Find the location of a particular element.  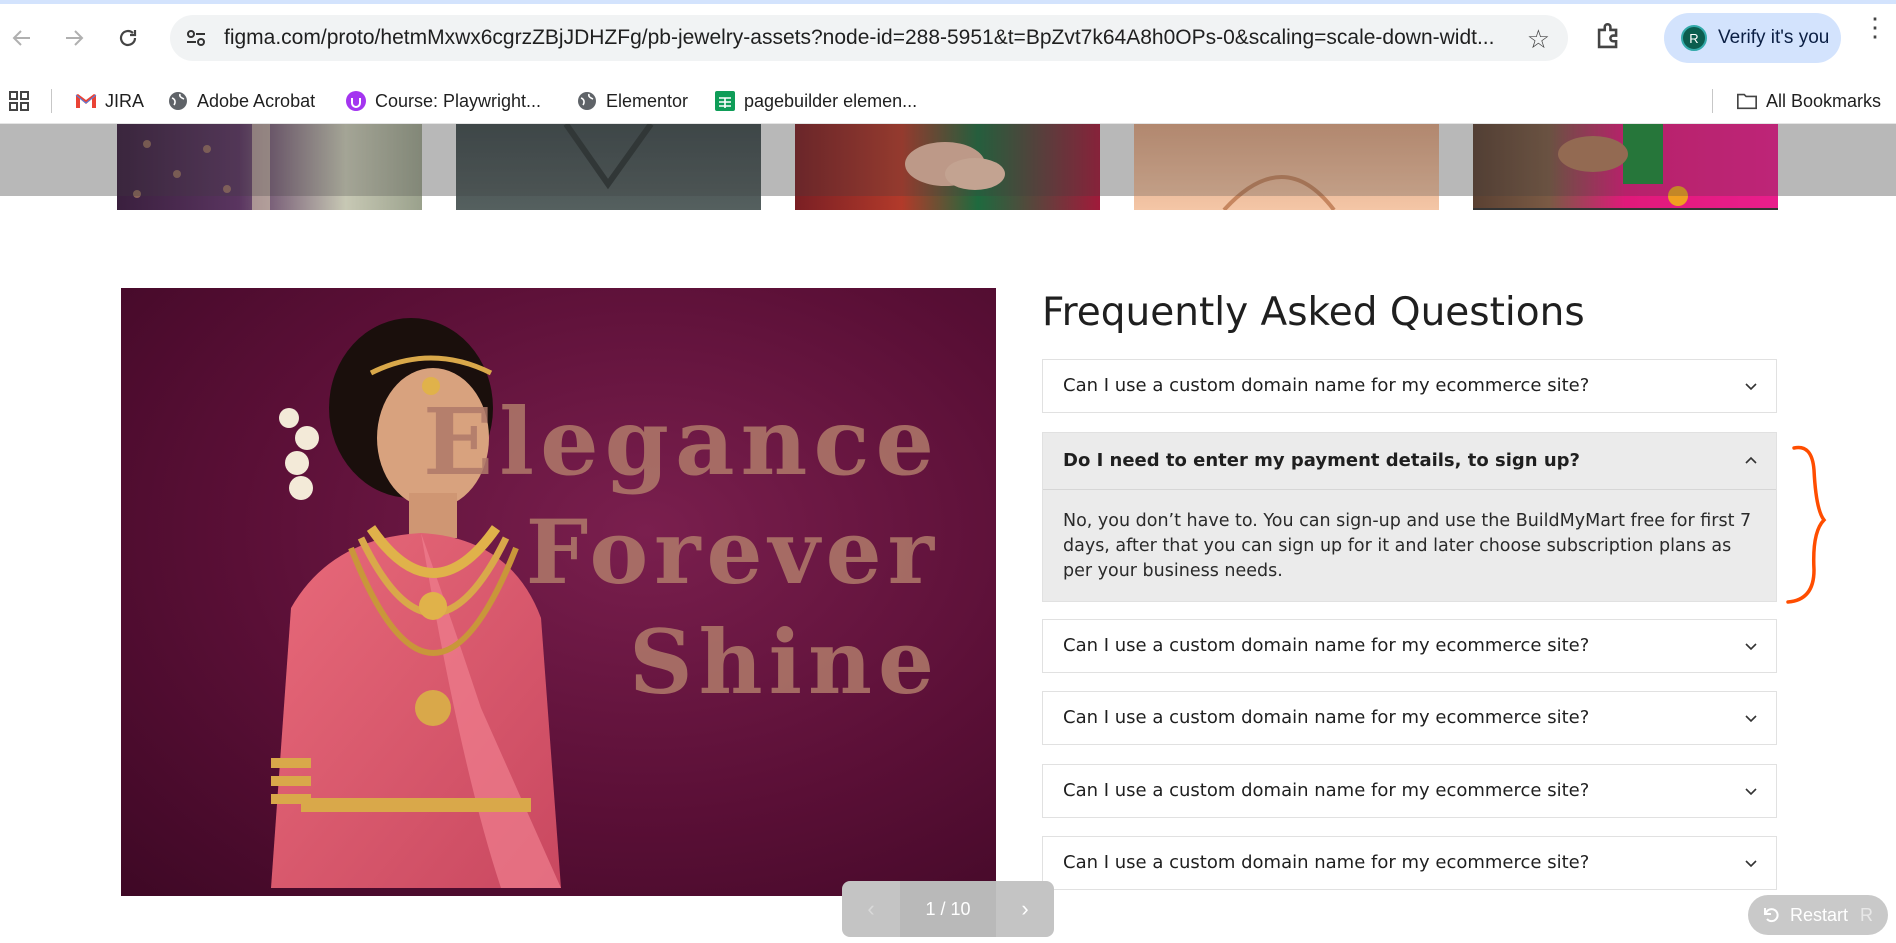

annotation-bracket is located at coordinates (1806, 524).